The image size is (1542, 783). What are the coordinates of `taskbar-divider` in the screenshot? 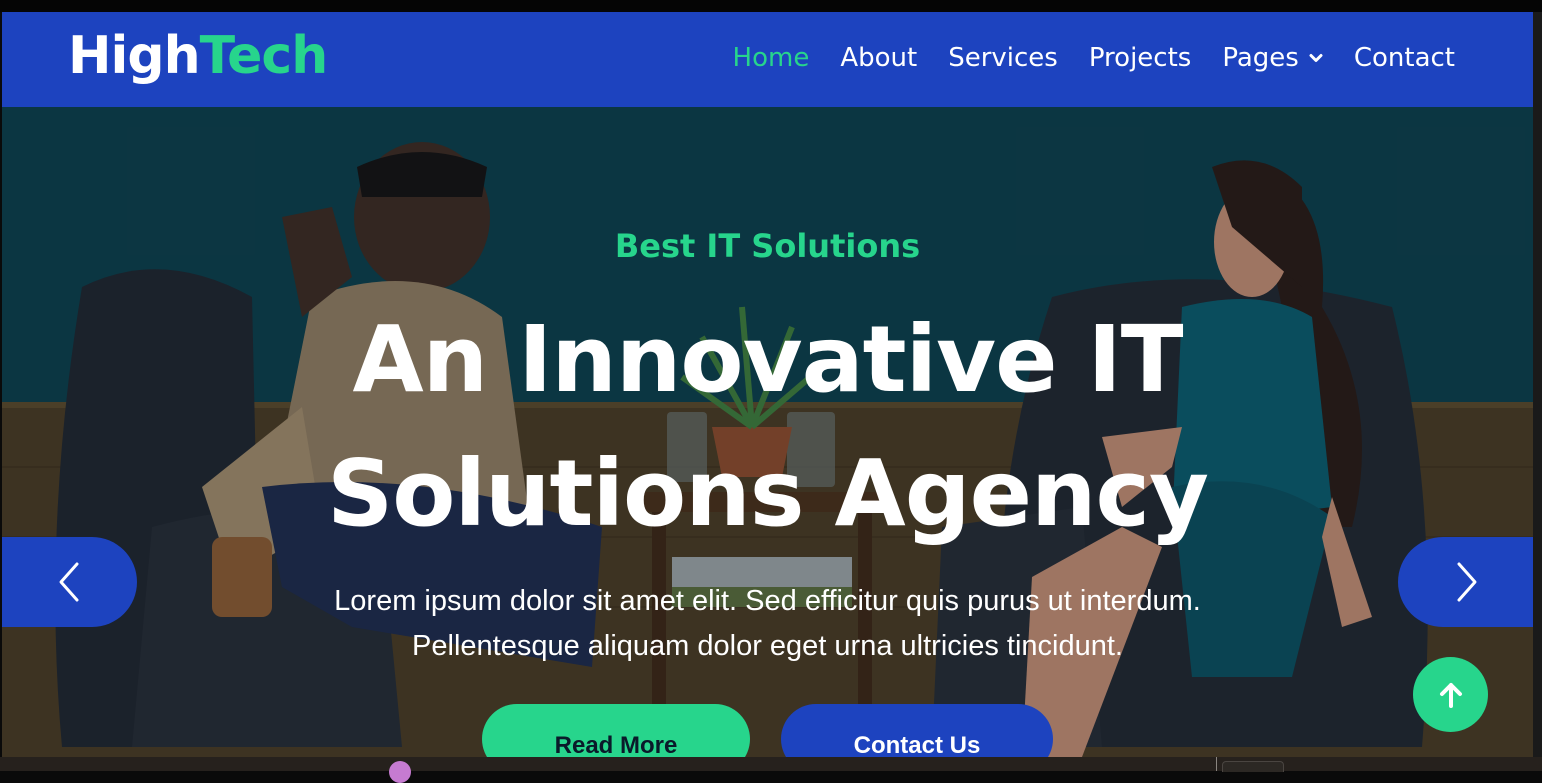 It's located at (1216, 764).